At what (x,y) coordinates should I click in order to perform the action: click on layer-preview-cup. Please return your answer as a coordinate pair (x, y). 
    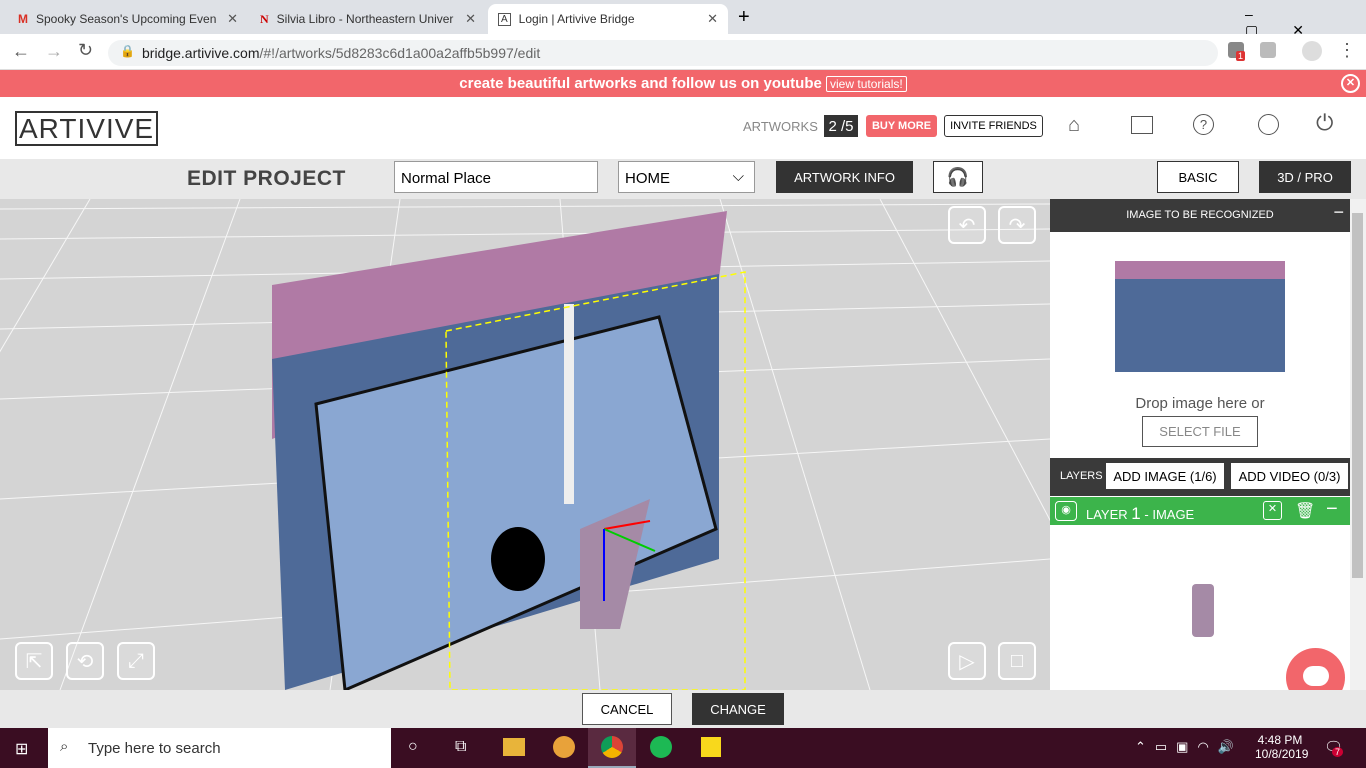
    Looking at the image, I should click on (1203, 610).